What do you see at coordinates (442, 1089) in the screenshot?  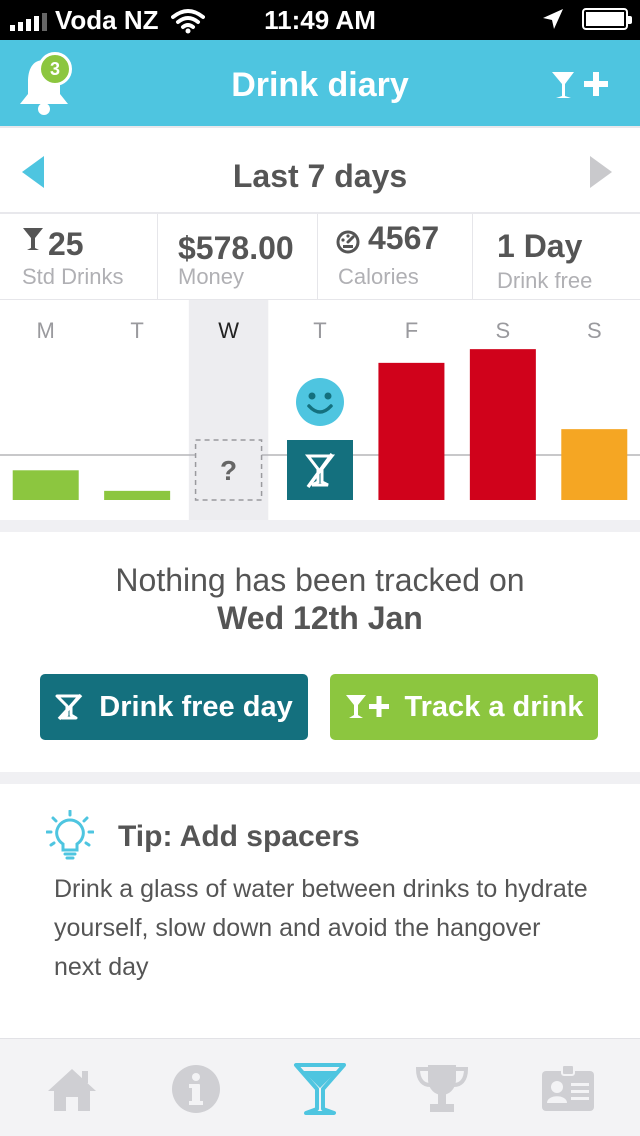 I see `trophy-icon` at bounding box center [442, 1089].